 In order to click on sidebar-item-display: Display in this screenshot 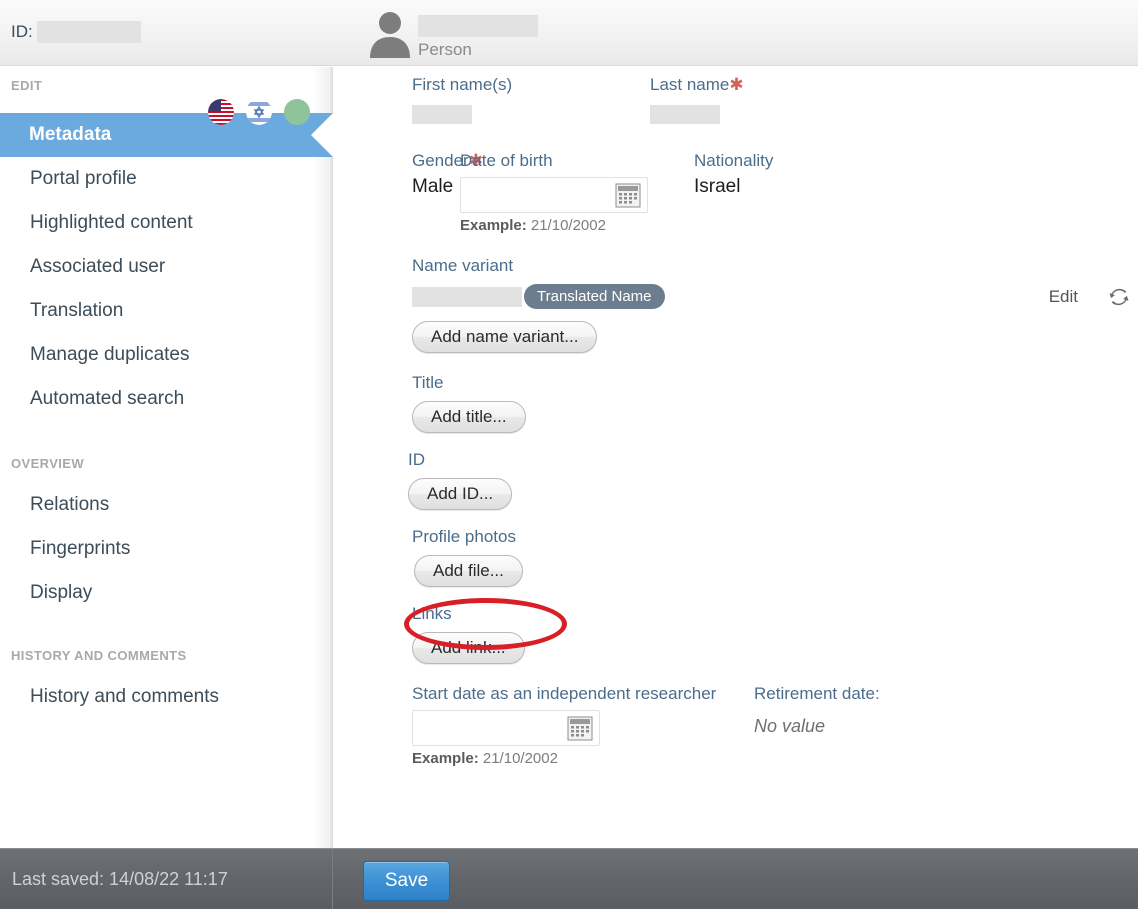, I will do `click(166, 593)`.